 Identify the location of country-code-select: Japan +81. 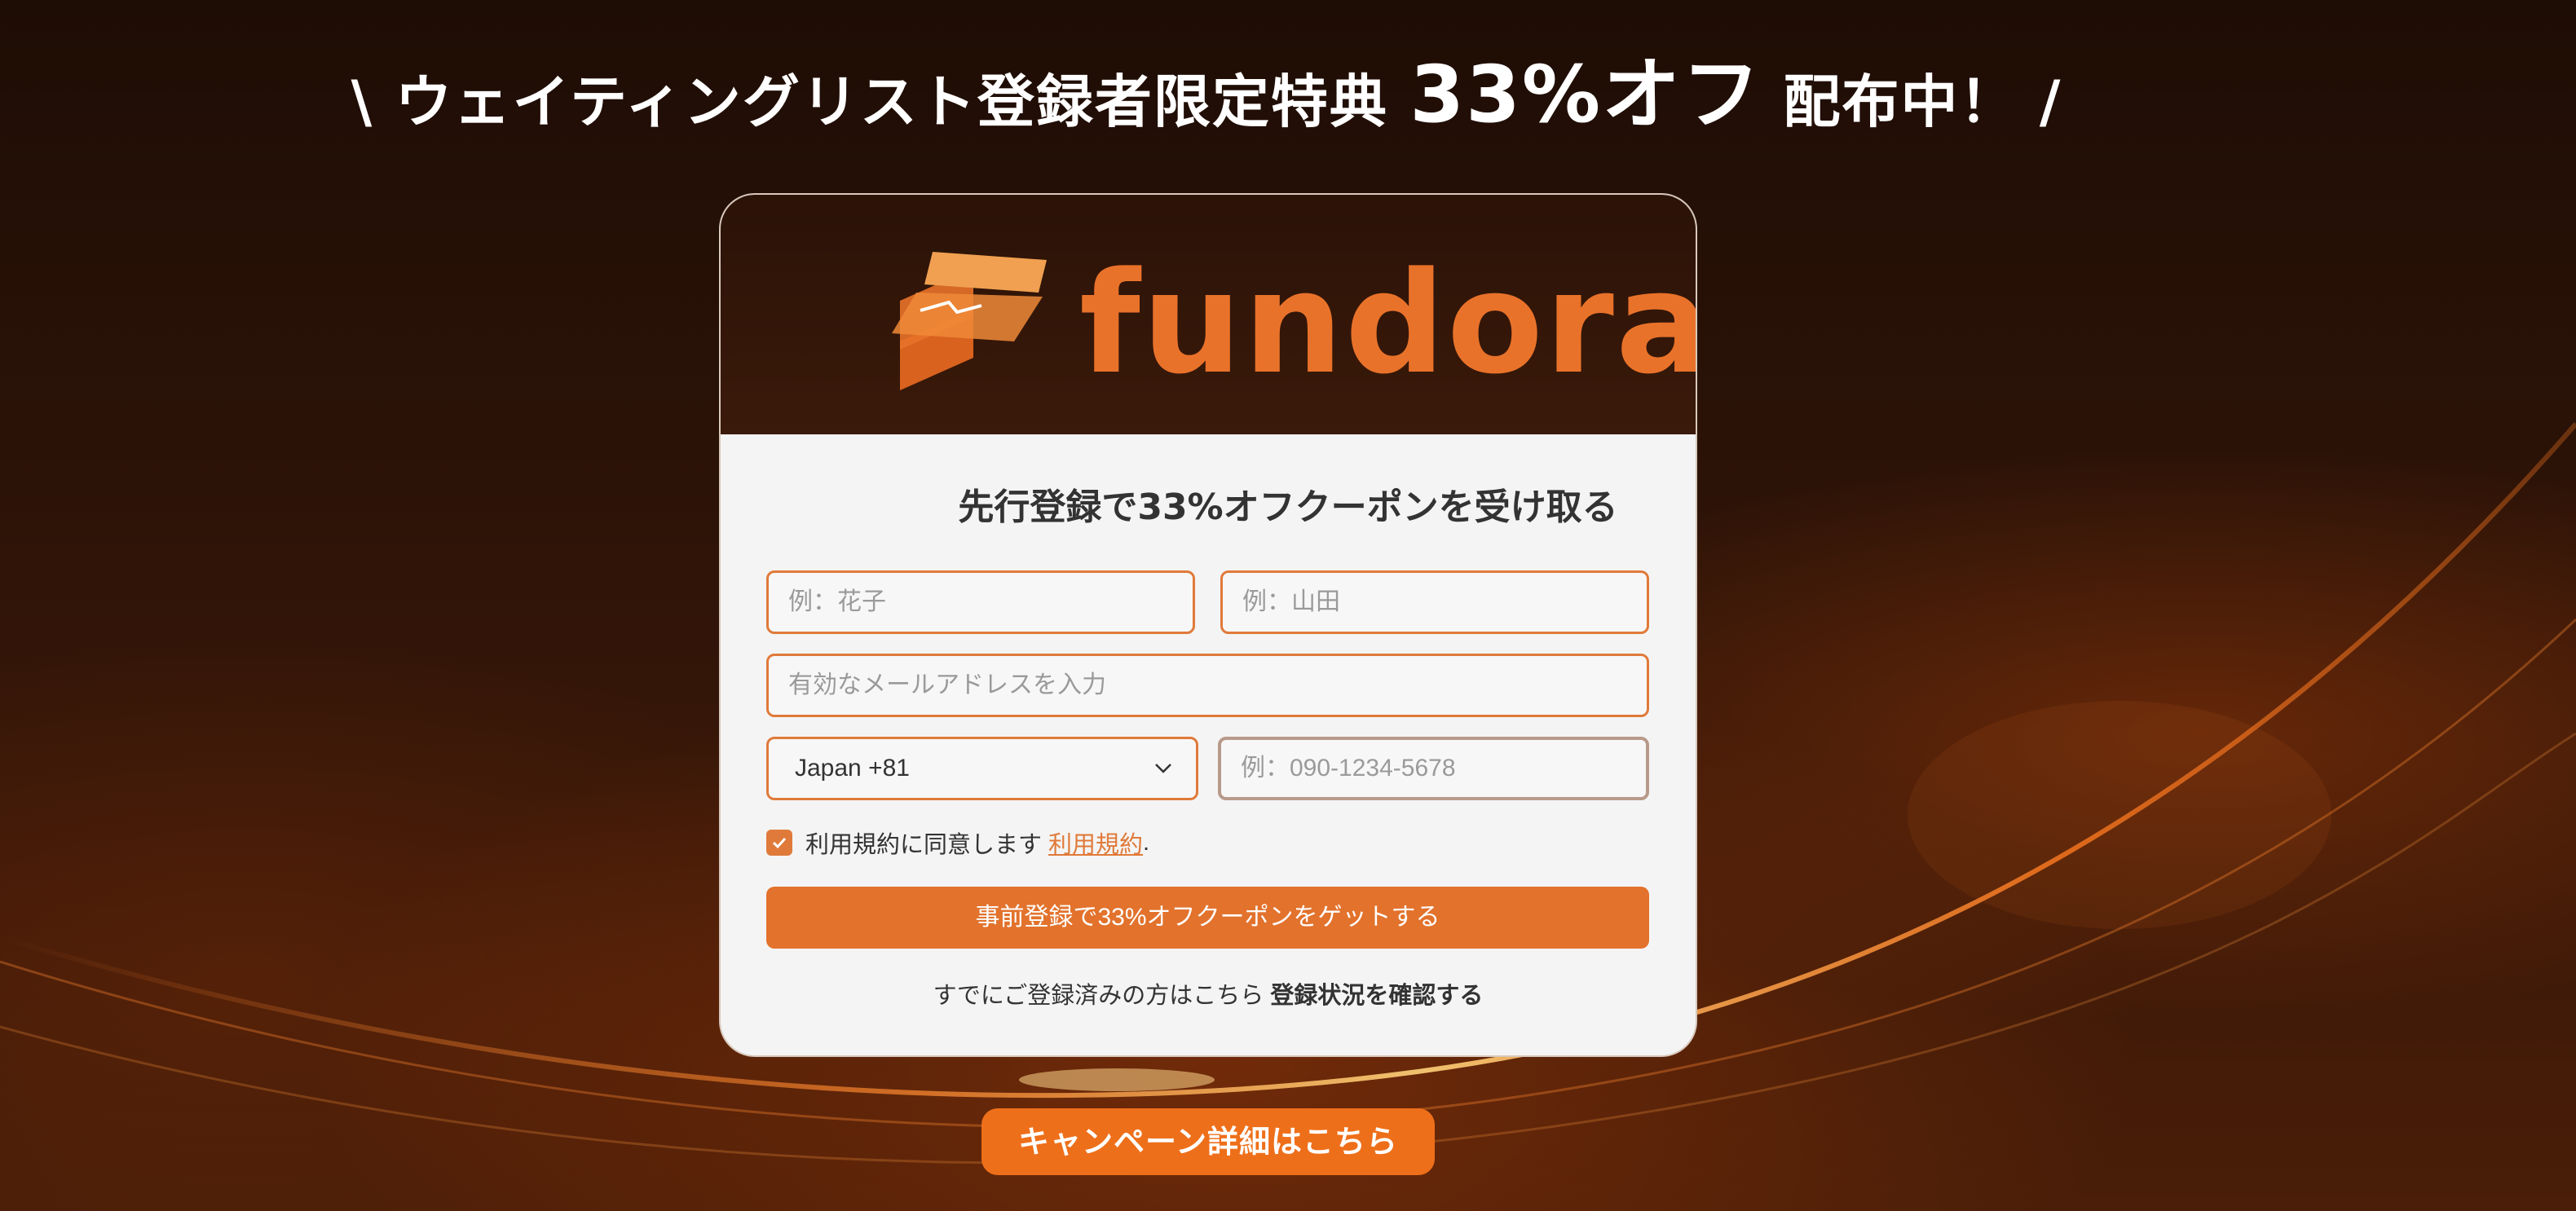
(982, 768).